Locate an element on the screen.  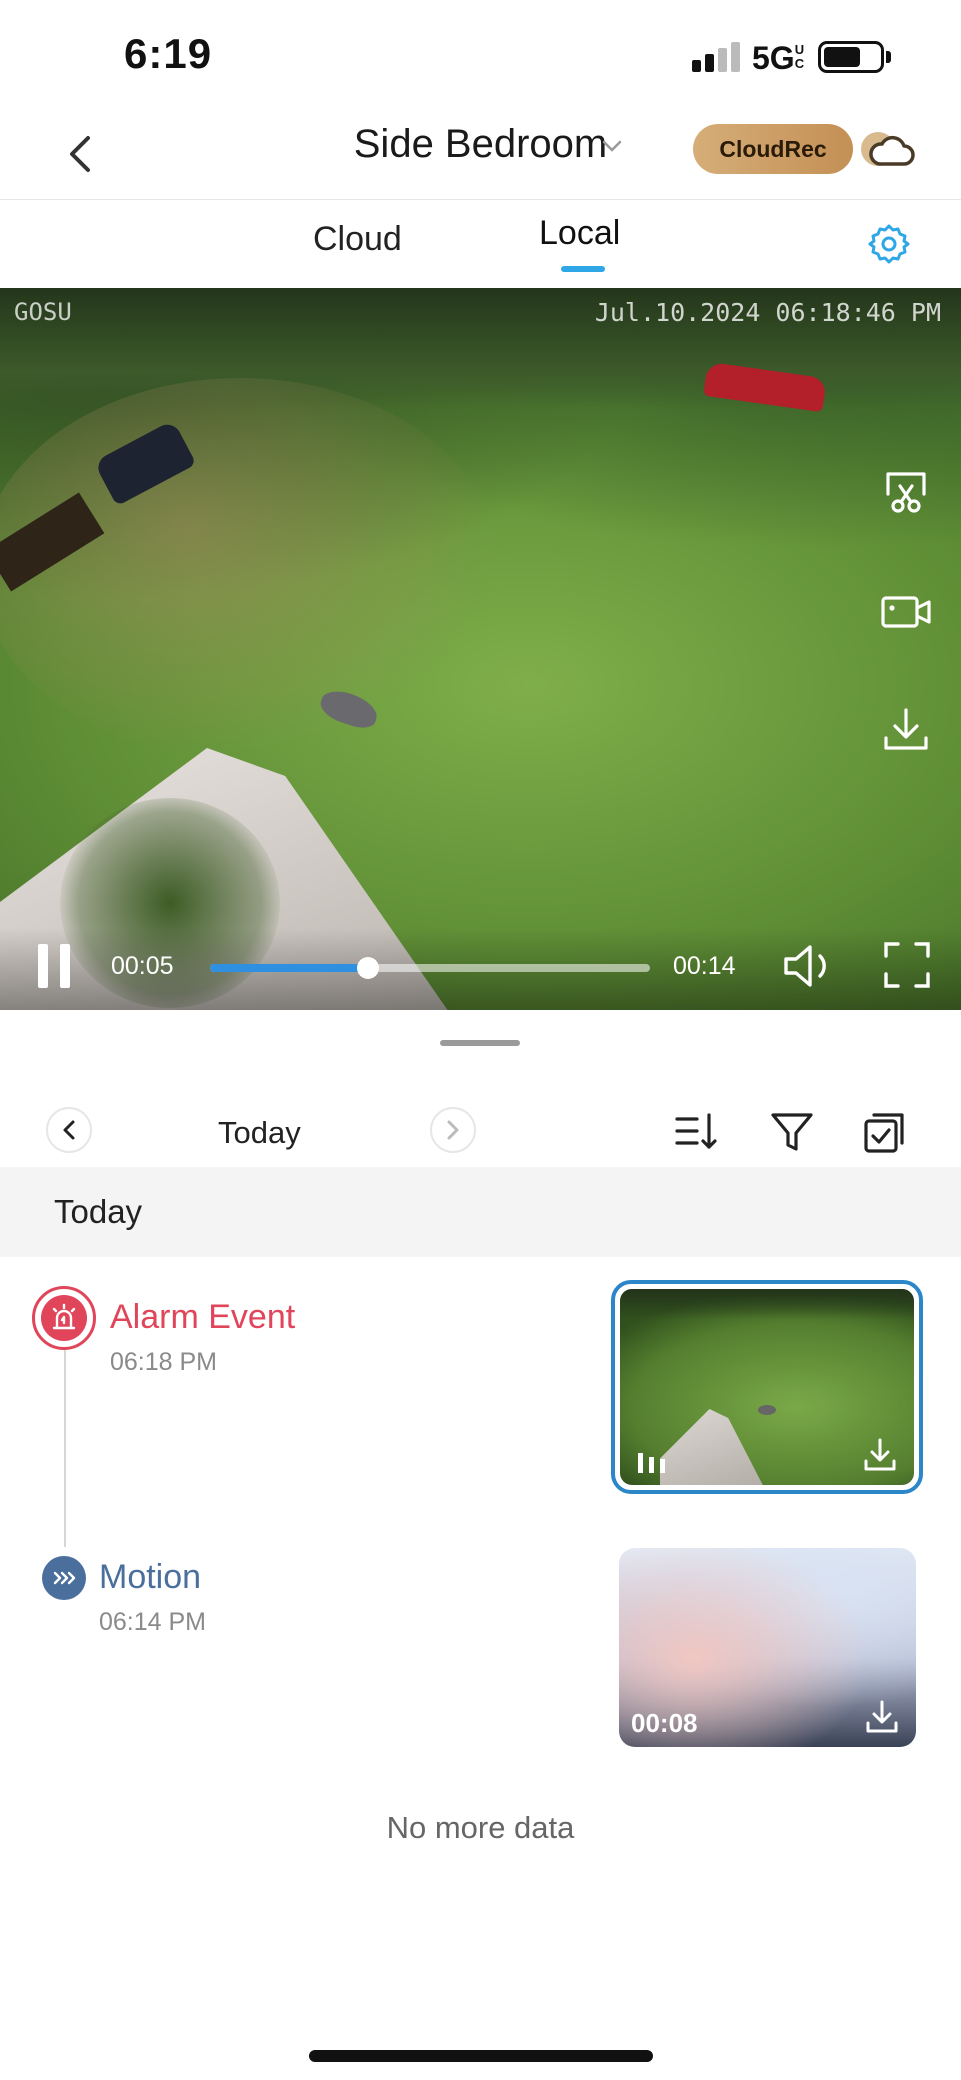
sheet-drag-handle is located at coordinates (480, 1043).